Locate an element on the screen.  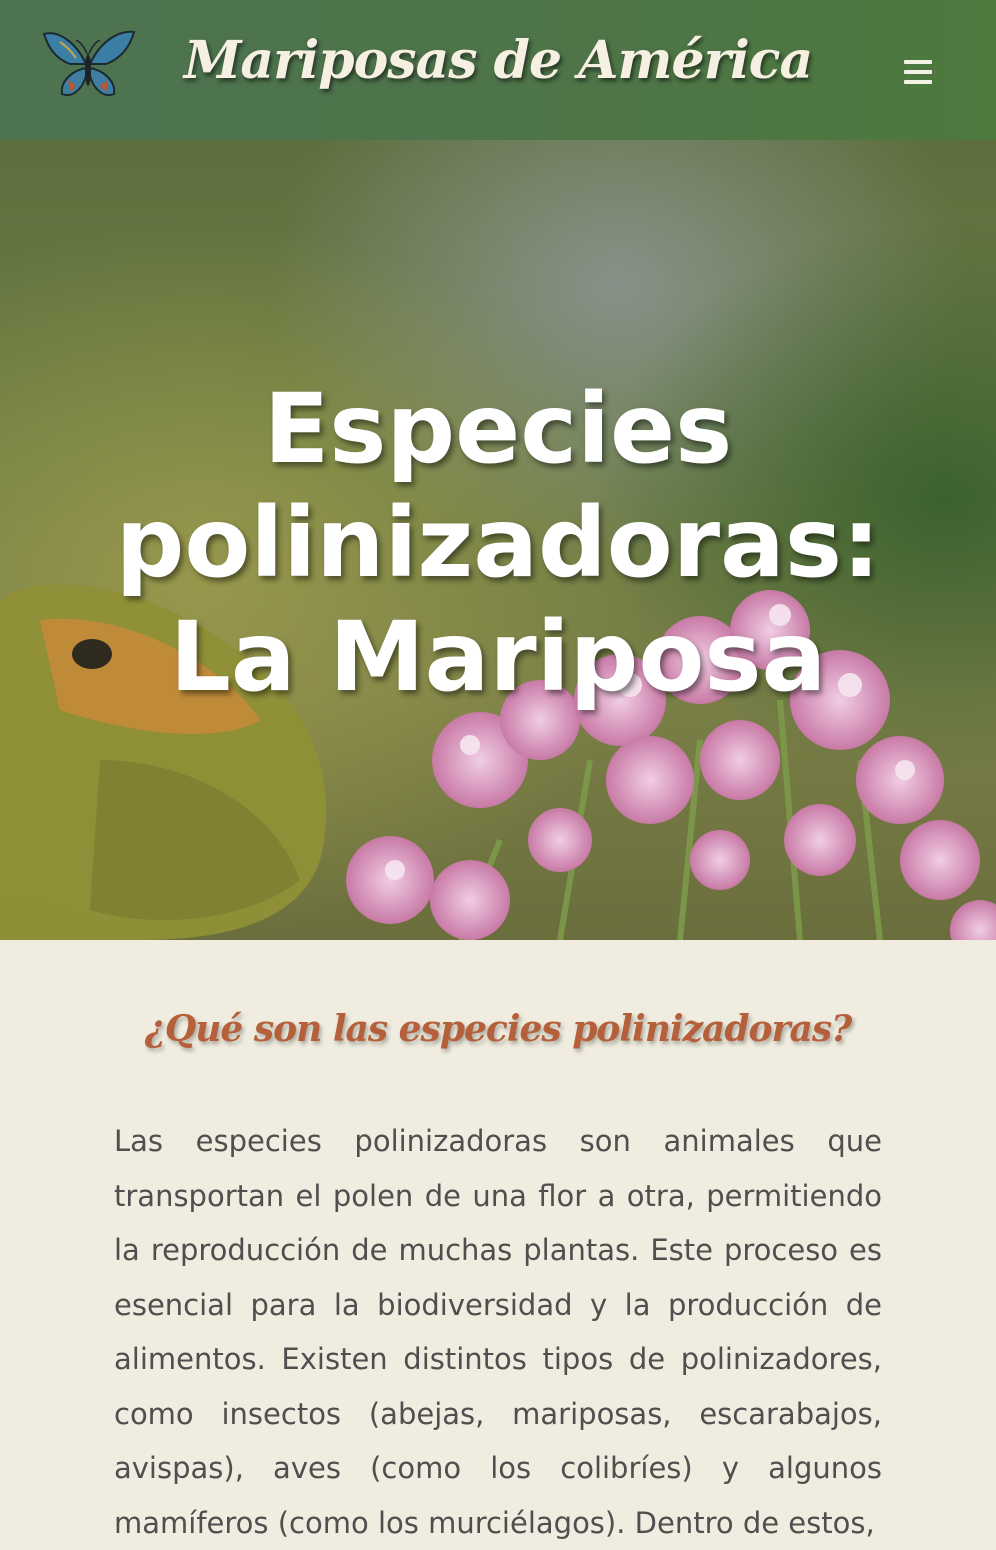
site-header: Mariposas de América is located at coordinates (498, 70).